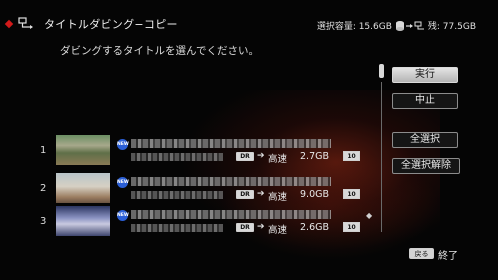  Describe the element at coordinates (369, 215) in the screenshot. I see `scroll-indicator-icon: ◆` at that location.